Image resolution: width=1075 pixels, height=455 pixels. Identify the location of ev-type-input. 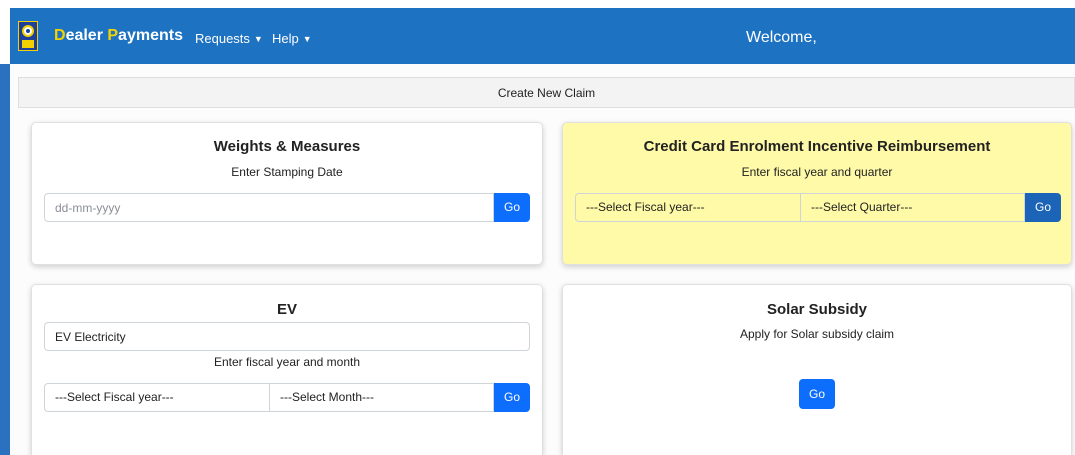
(287, 336).